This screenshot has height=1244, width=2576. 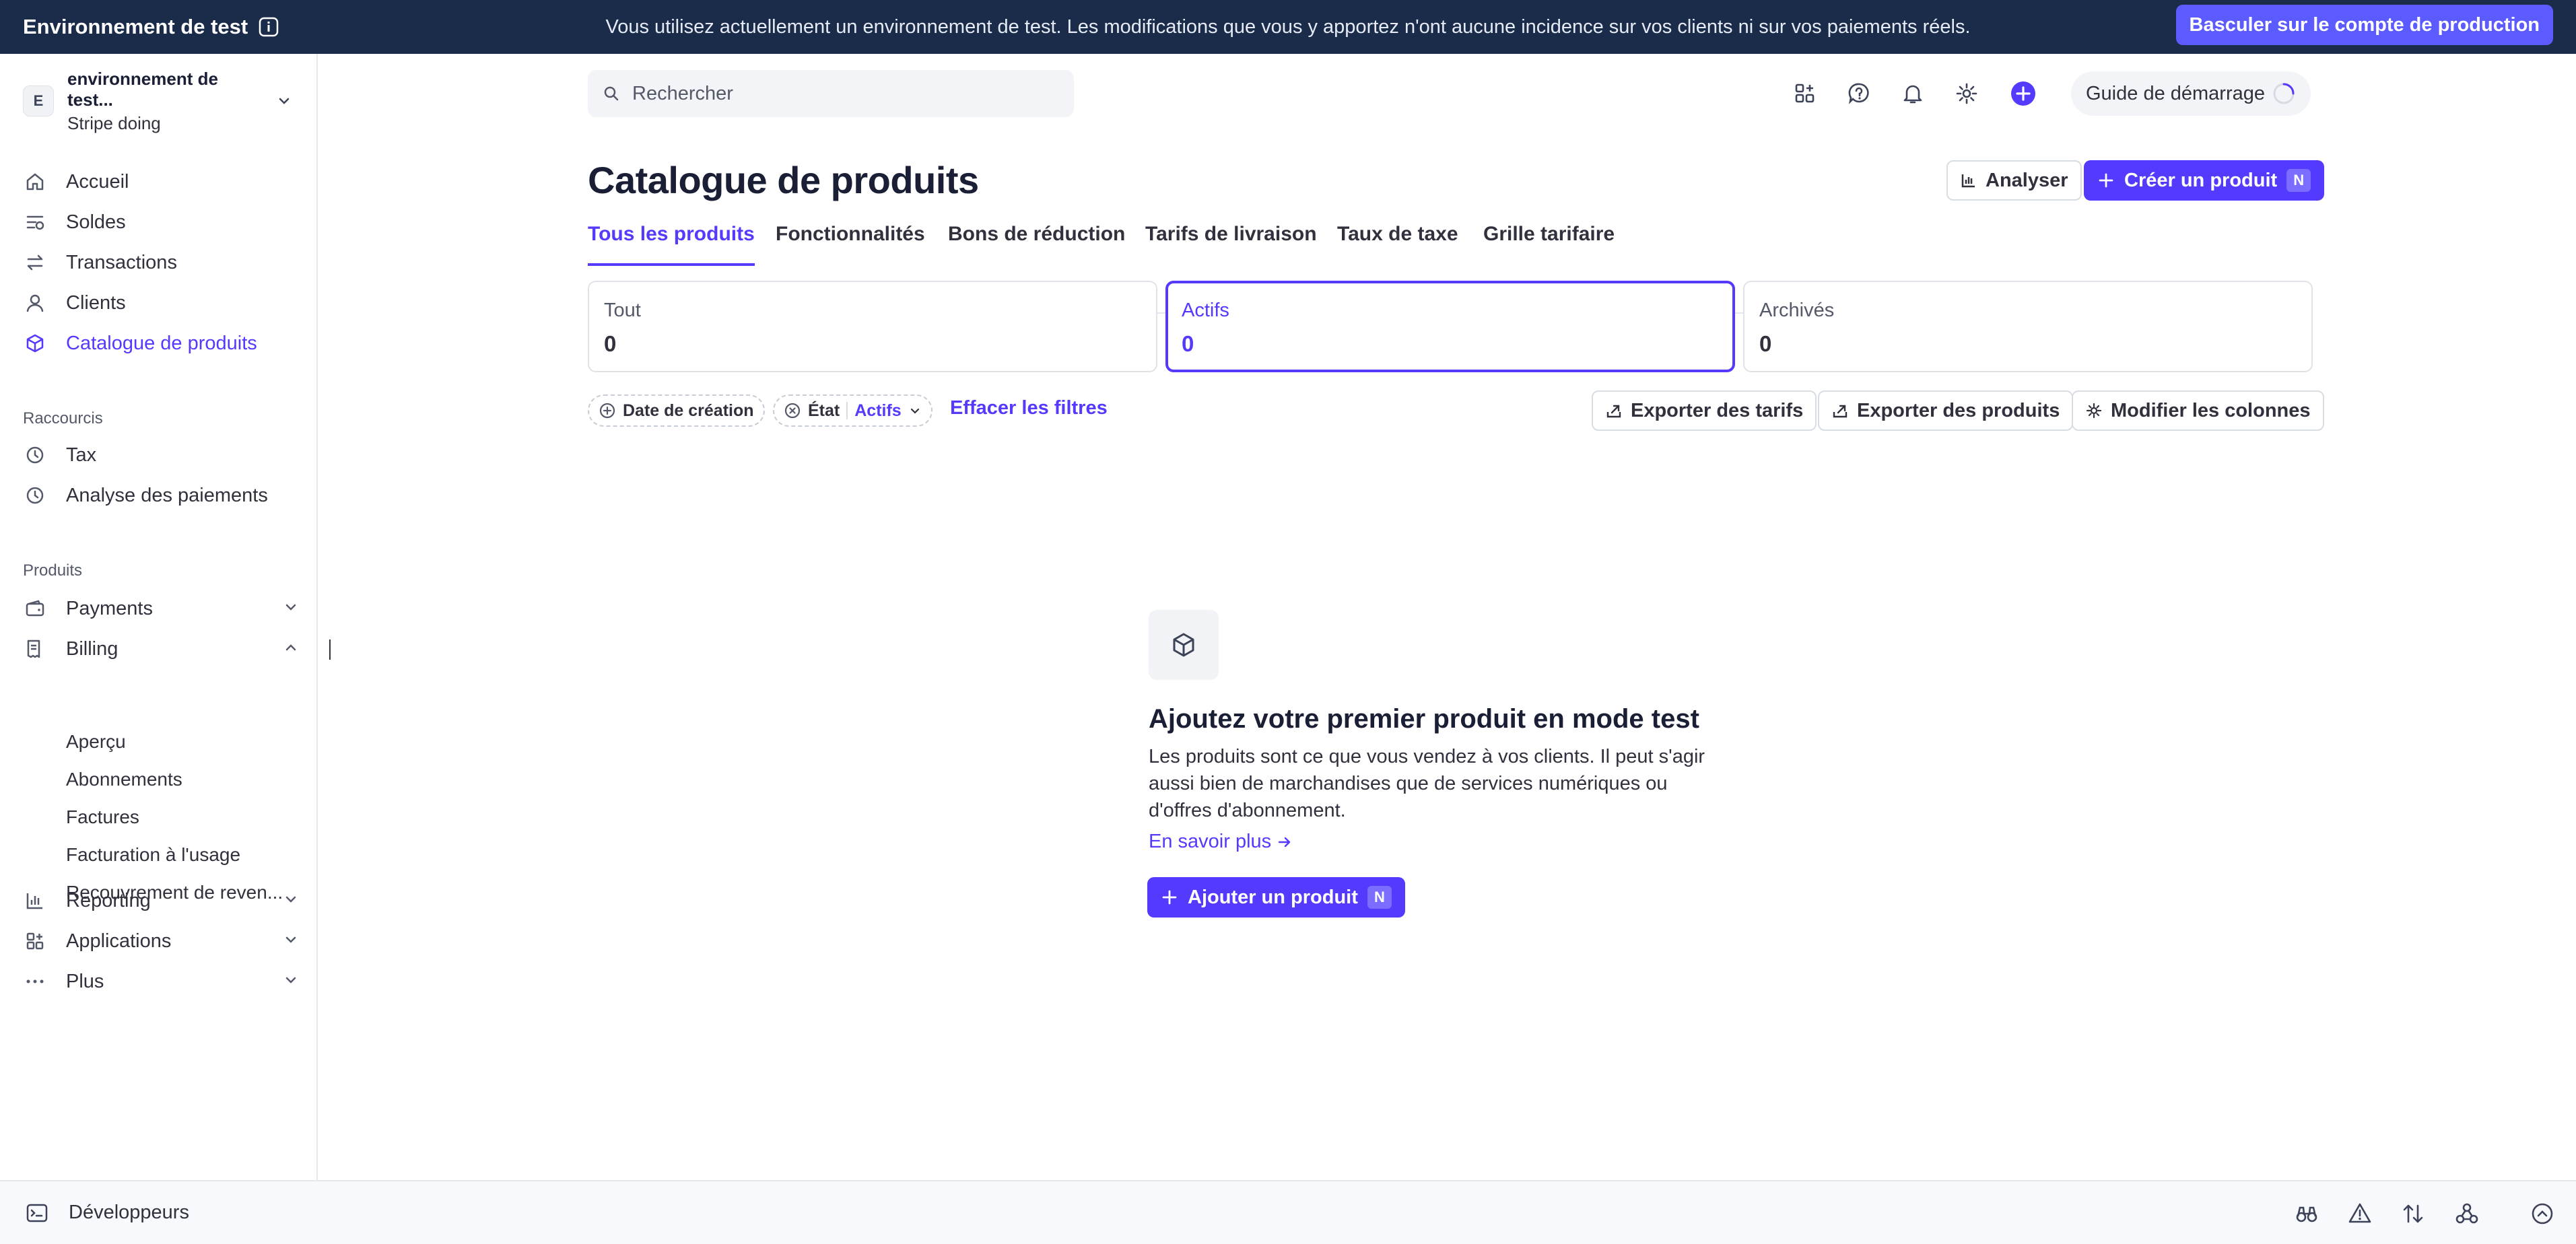 What do you see at coordinates (161, 456) in the screenshot?
I see `sidebar-item-tax: Tax` at bounding box center [161, 456].